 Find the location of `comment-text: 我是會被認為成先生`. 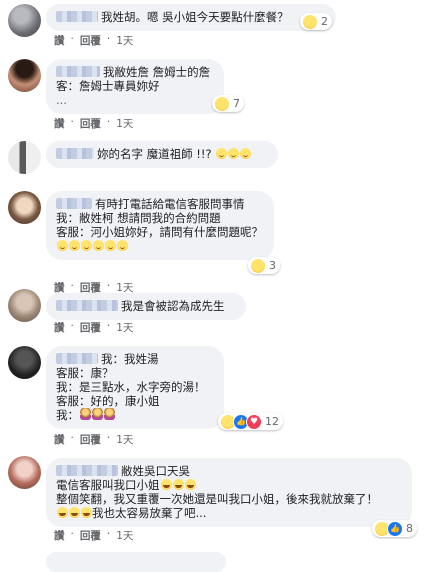

comment-text: 我是會被認為成先生 is located at coordinates (173, 306).